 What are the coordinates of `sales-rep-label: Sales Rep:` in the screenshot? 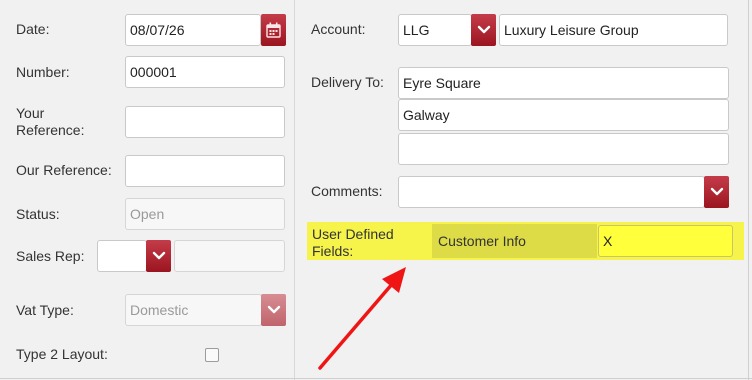 It's located at (50, 256).